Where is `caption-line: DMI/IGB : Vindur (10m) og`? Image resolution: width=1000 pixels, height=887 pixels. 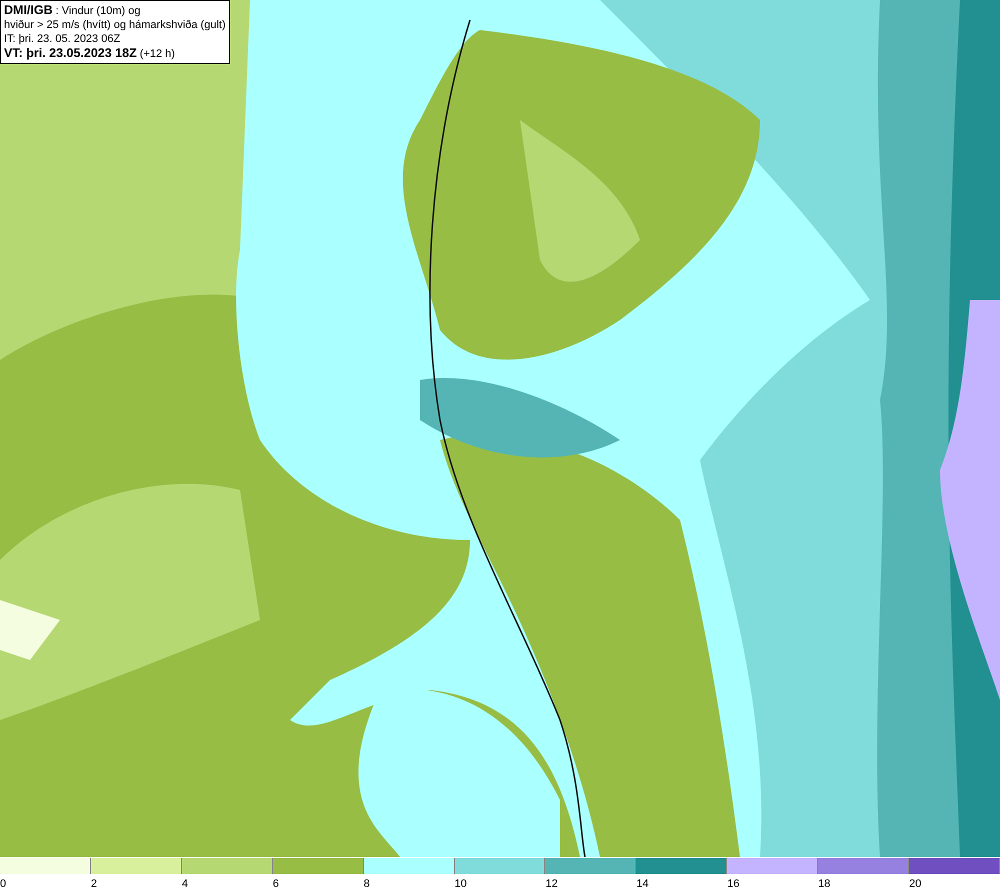
caption-line: DMI/IGB : Vindur (10m) og is located at coordinates (73, 10).